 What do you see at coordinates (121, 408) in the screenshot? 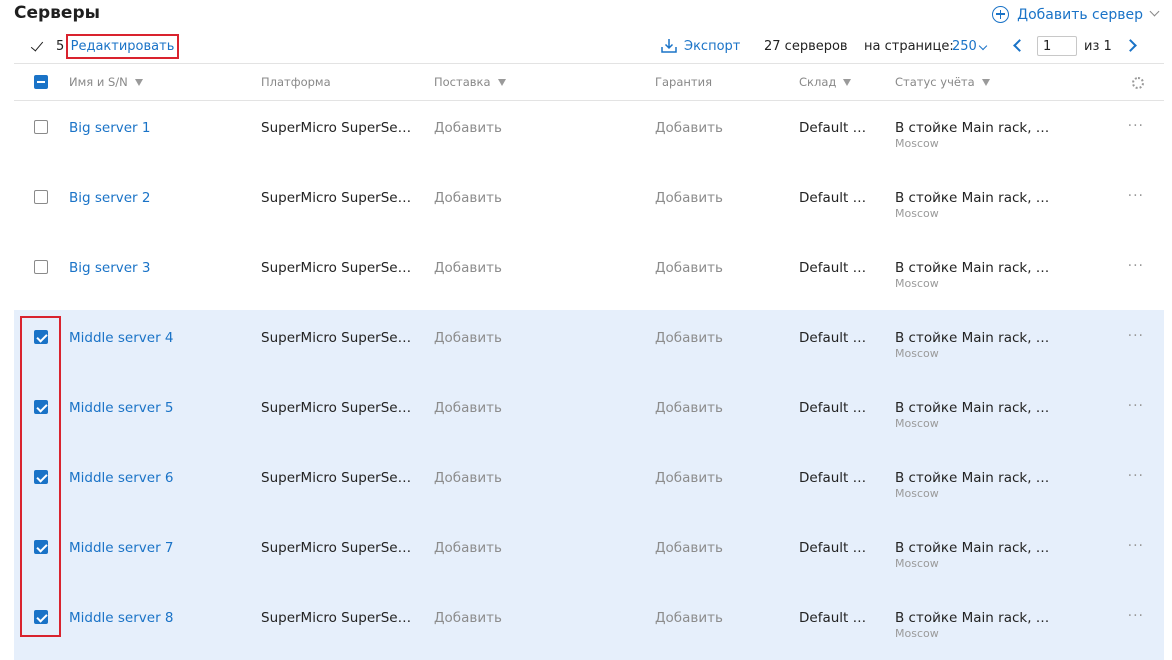
I see `server-name-link: Middle server 5` at bounding box center [121, 408].